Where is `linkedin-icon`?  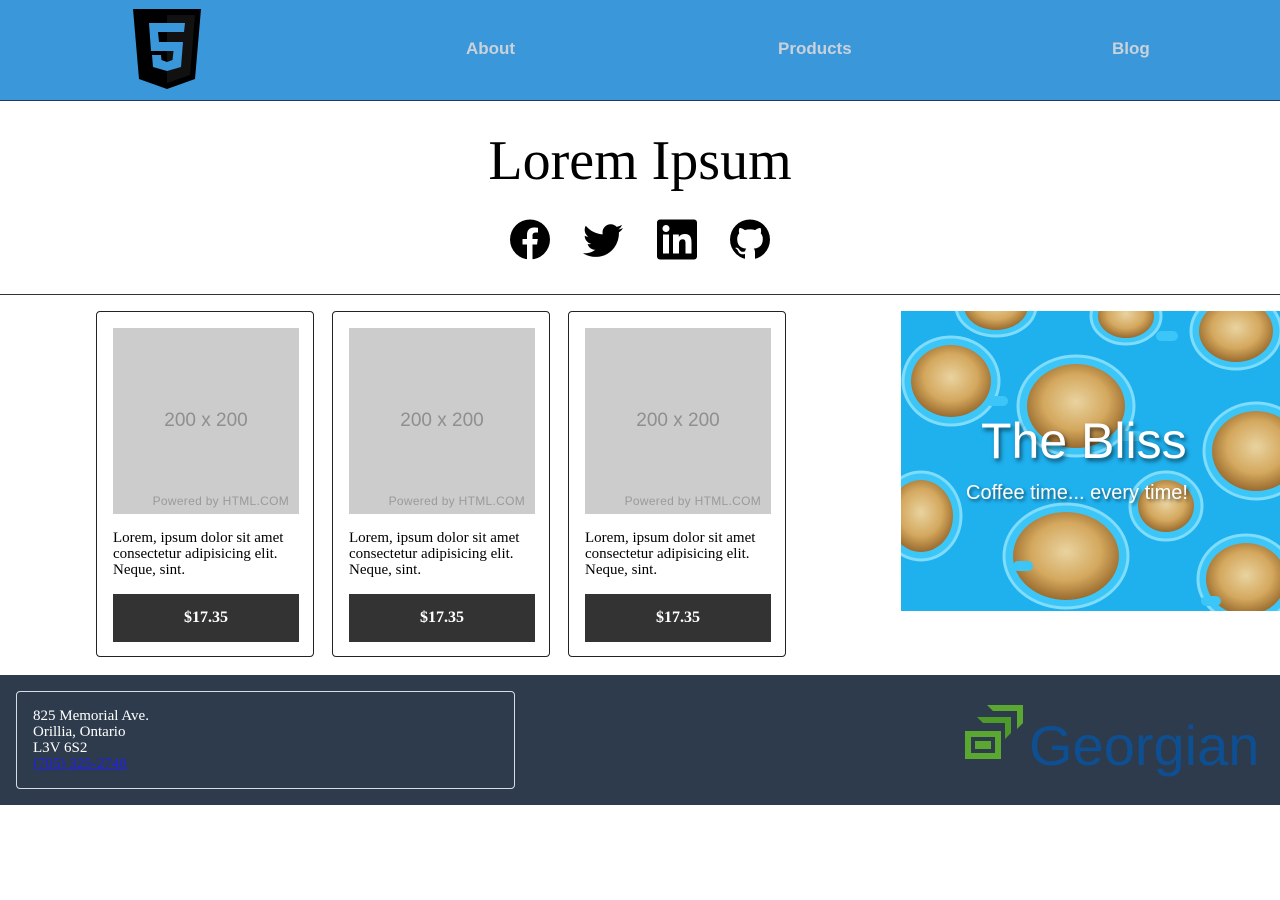 linkedin-icon is located at coordinates (677, 239).